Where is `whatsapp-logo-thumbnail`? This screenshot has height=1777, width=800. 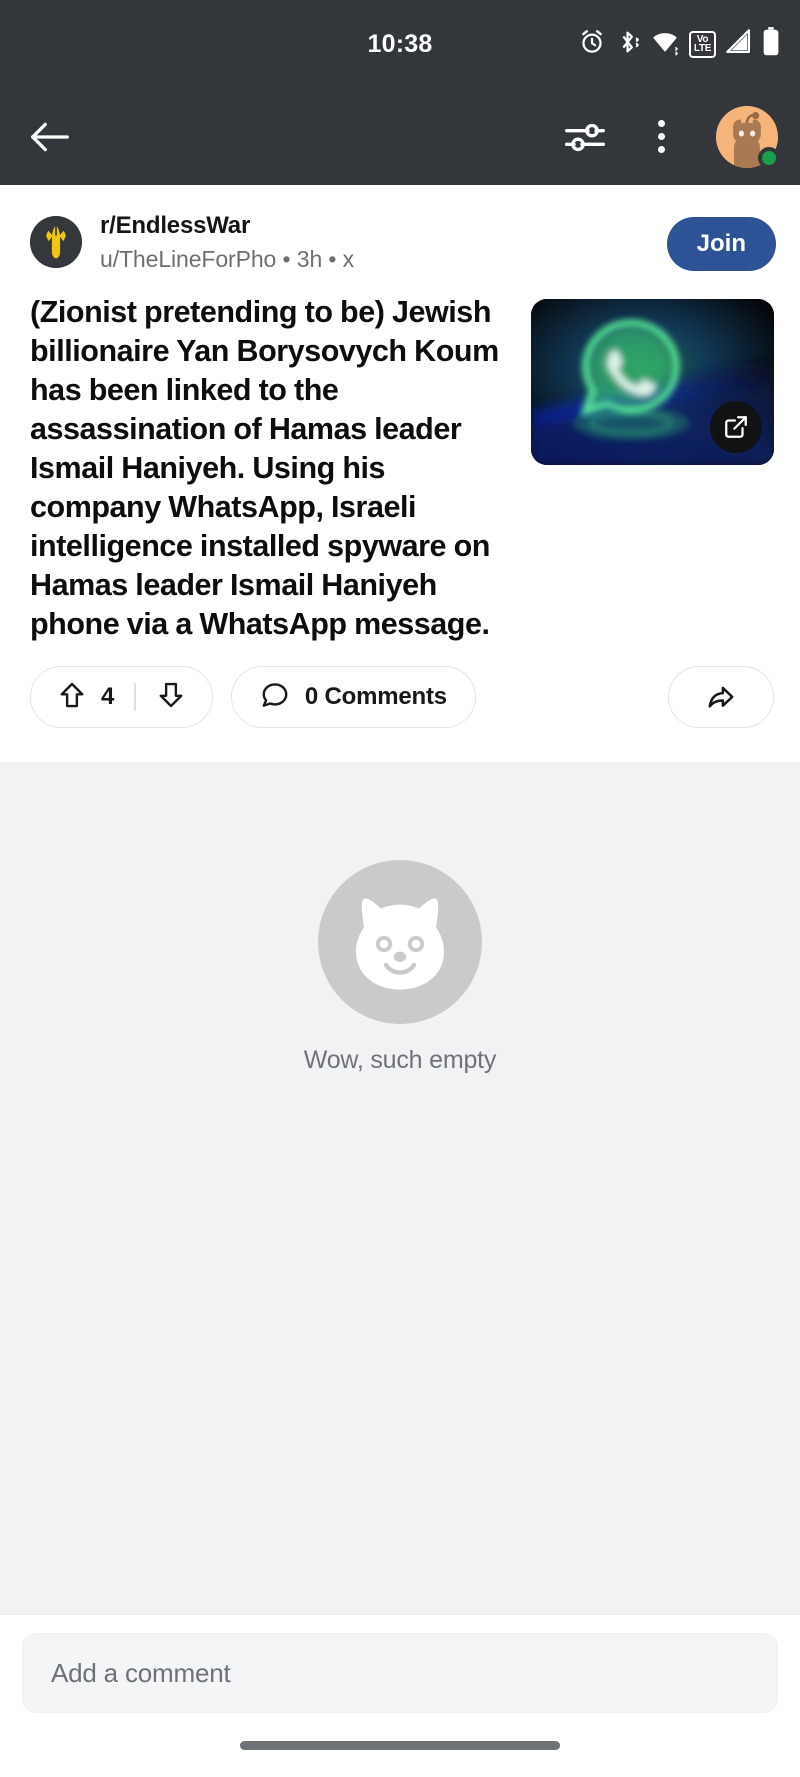 whatsapp-logo-thumbnail is located at coordinates (652, 382).